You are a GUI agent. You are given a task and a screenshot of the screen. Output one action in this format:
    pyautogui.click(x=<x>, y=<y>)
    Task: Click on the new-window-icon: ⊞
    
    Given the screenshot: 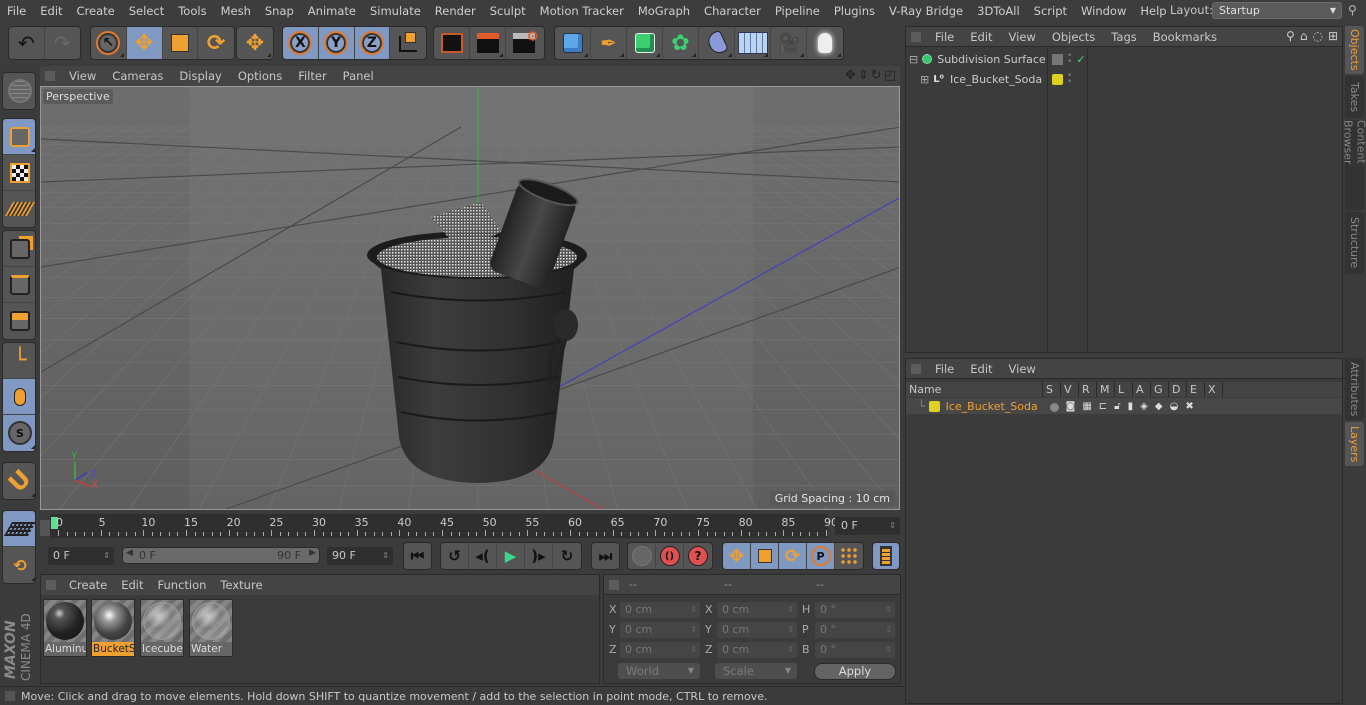 What is the action you would take?
    pyautogui.click(x=1333, y=36)
    